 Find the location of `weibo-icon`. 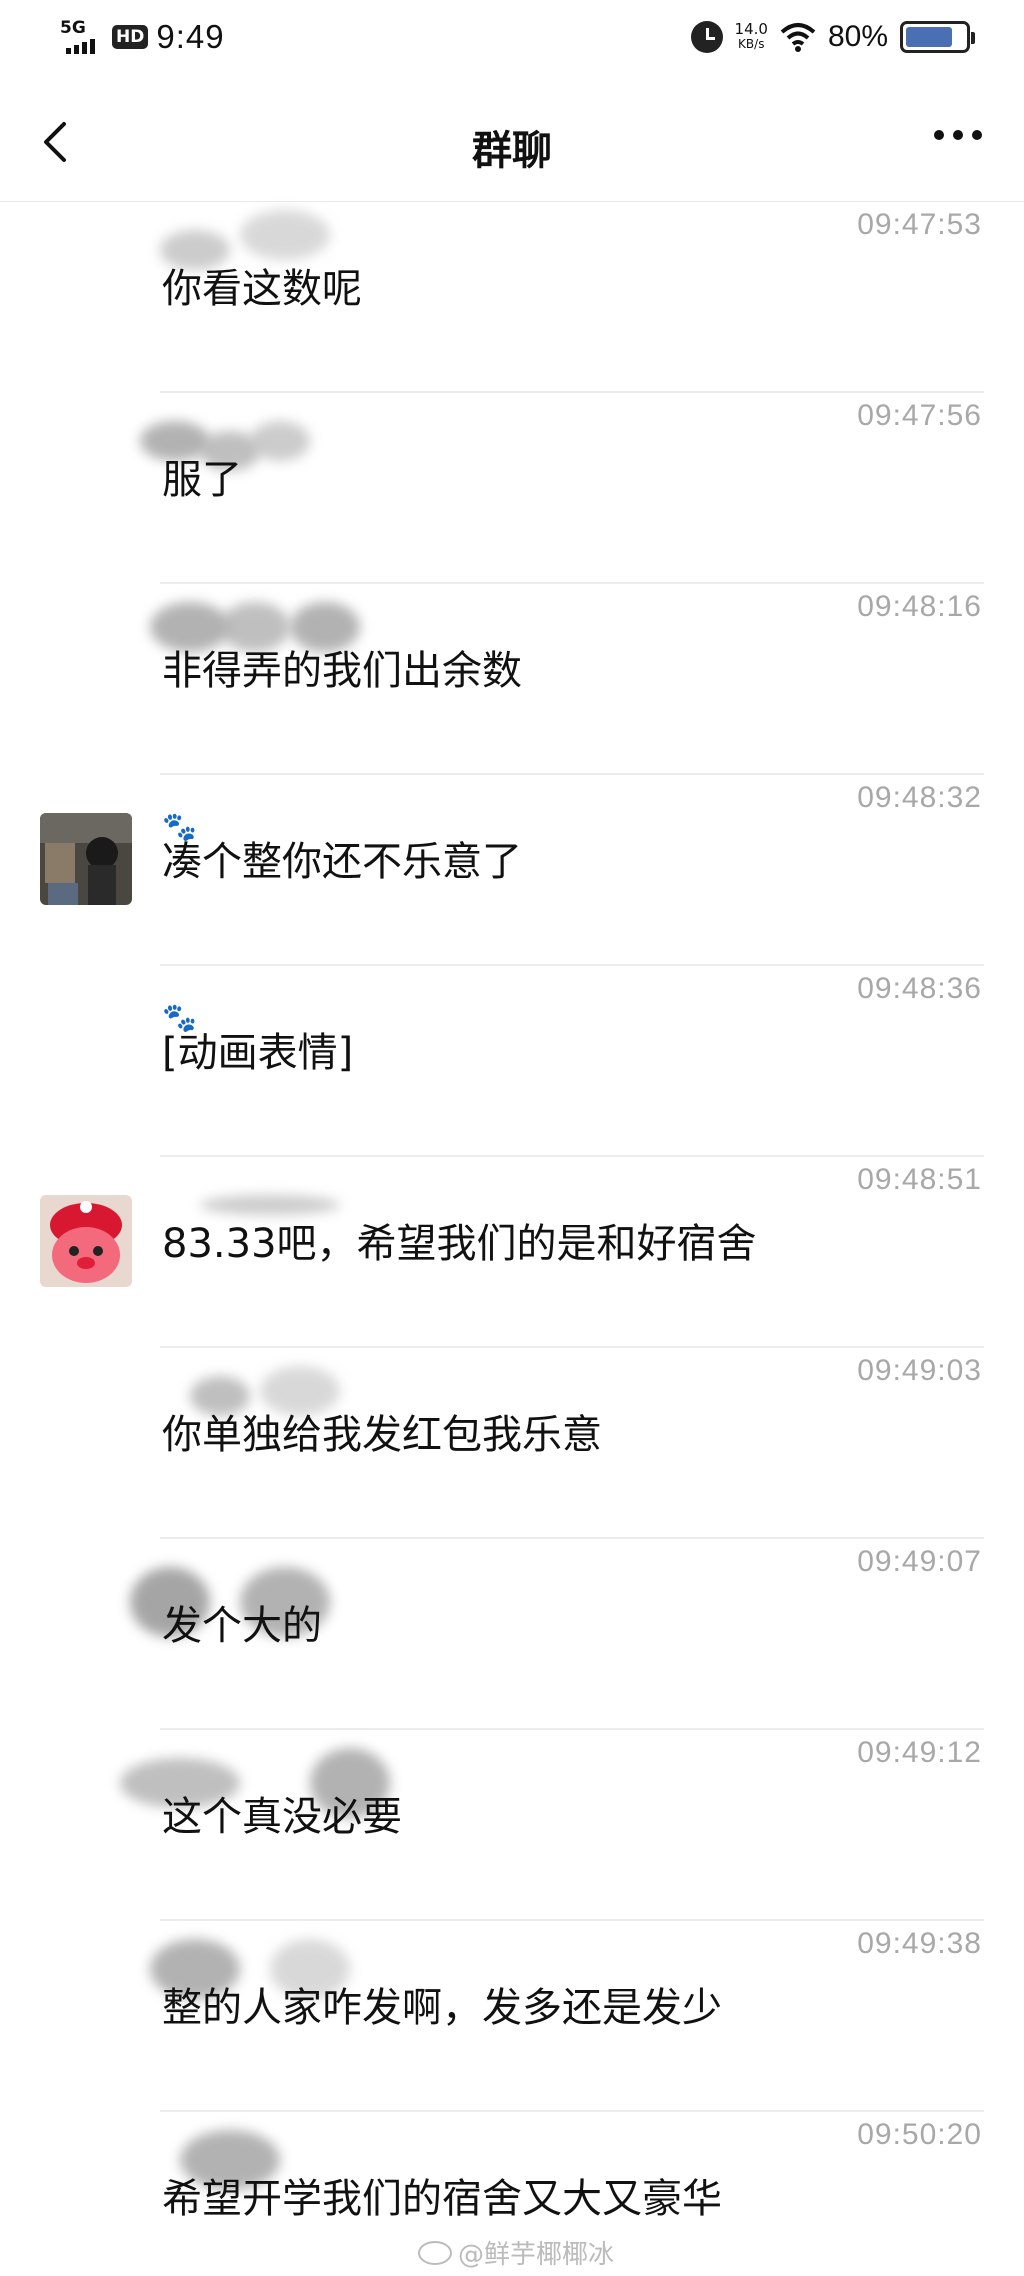

weibo-icon is located at coordinates (435, 2252).